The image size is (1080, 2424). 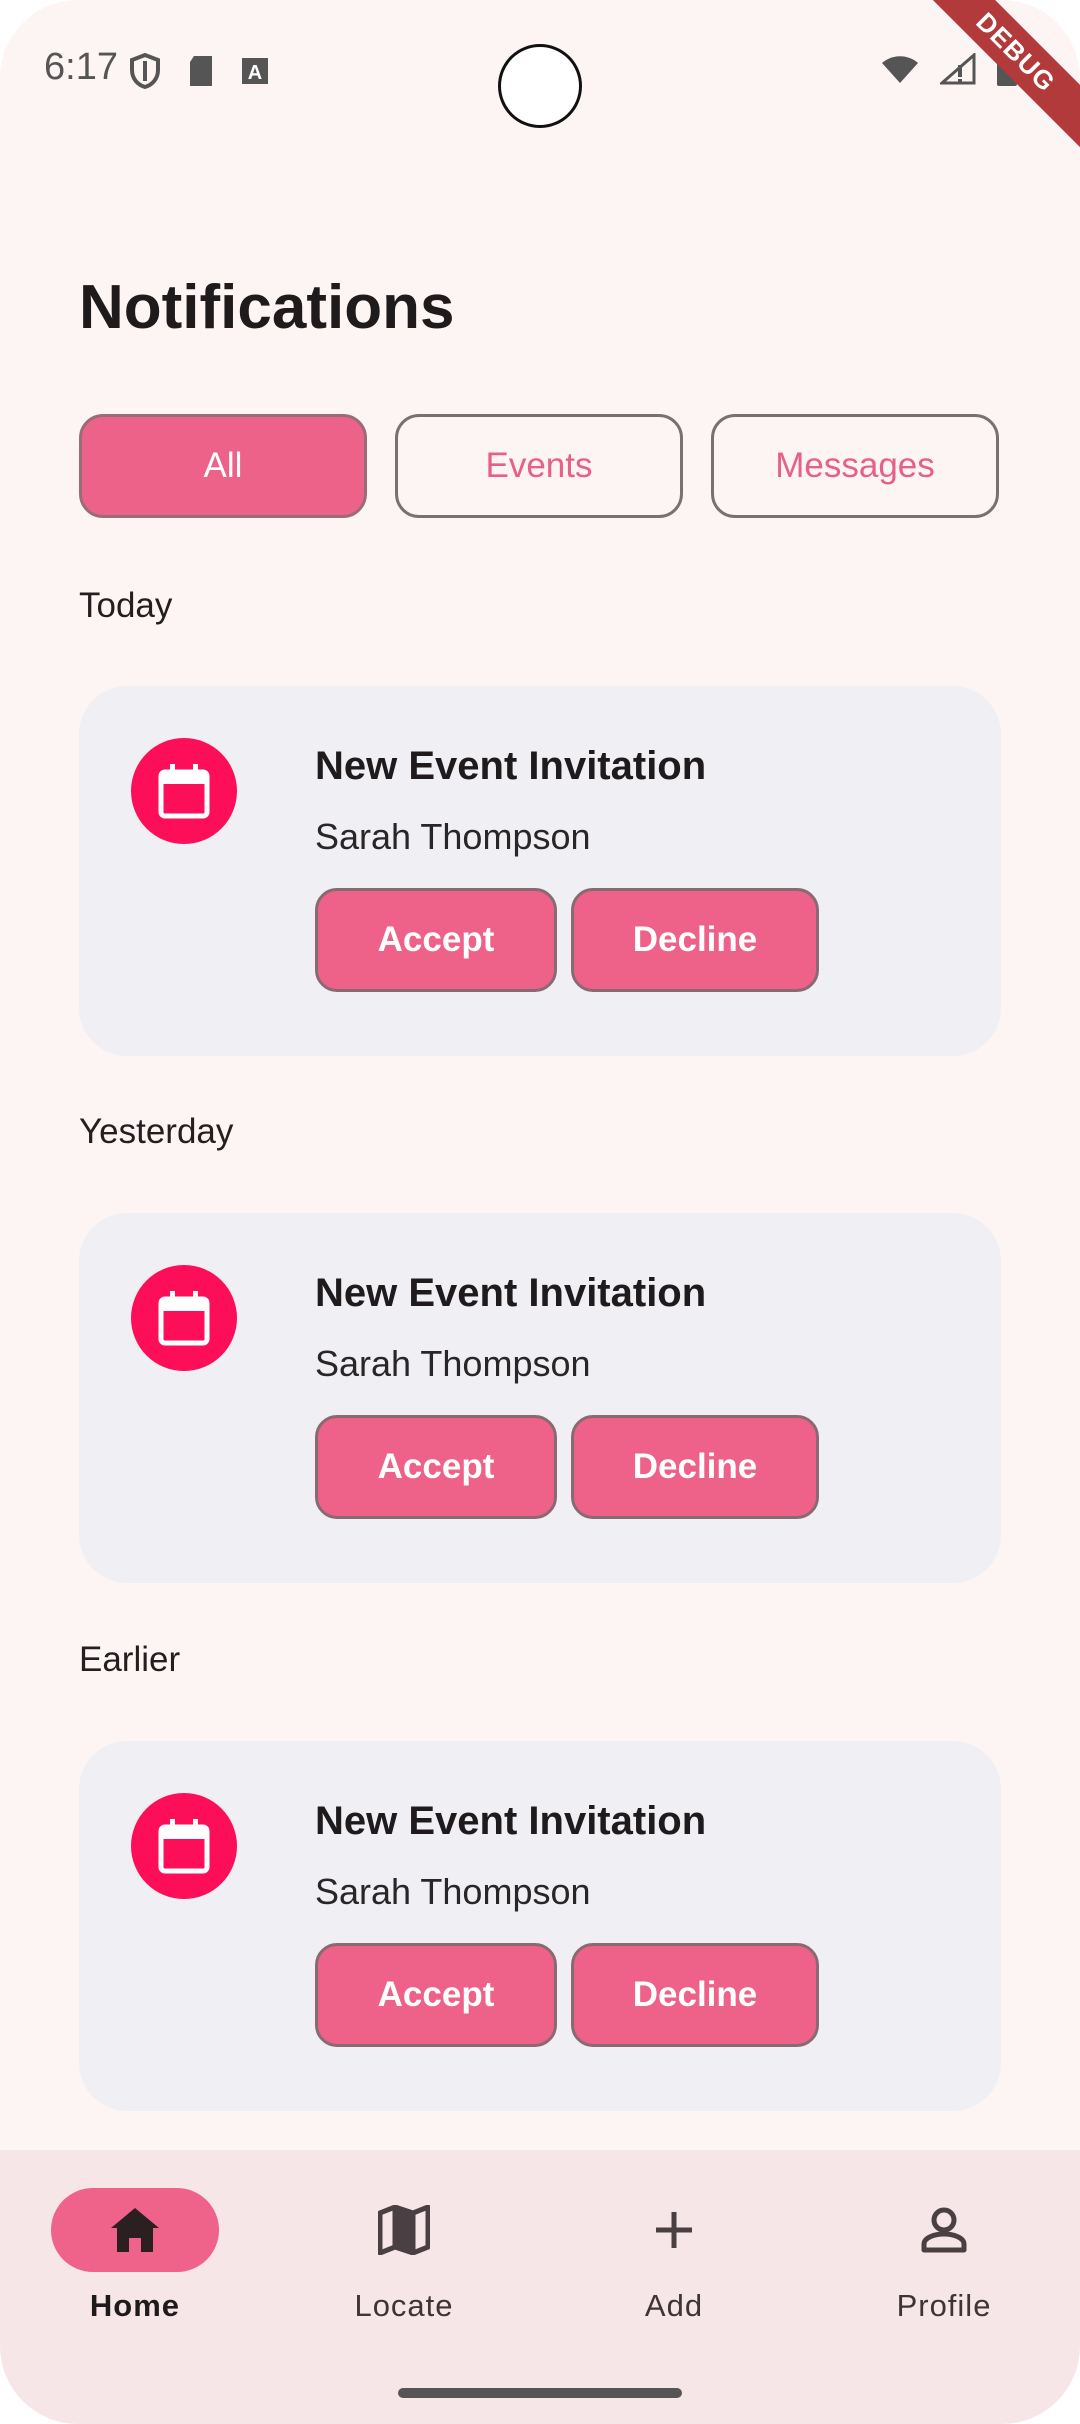 What do you see at coordinates (958, 69) in the screenshot?
I see `signal-icon` at bounding box center [958, 69].